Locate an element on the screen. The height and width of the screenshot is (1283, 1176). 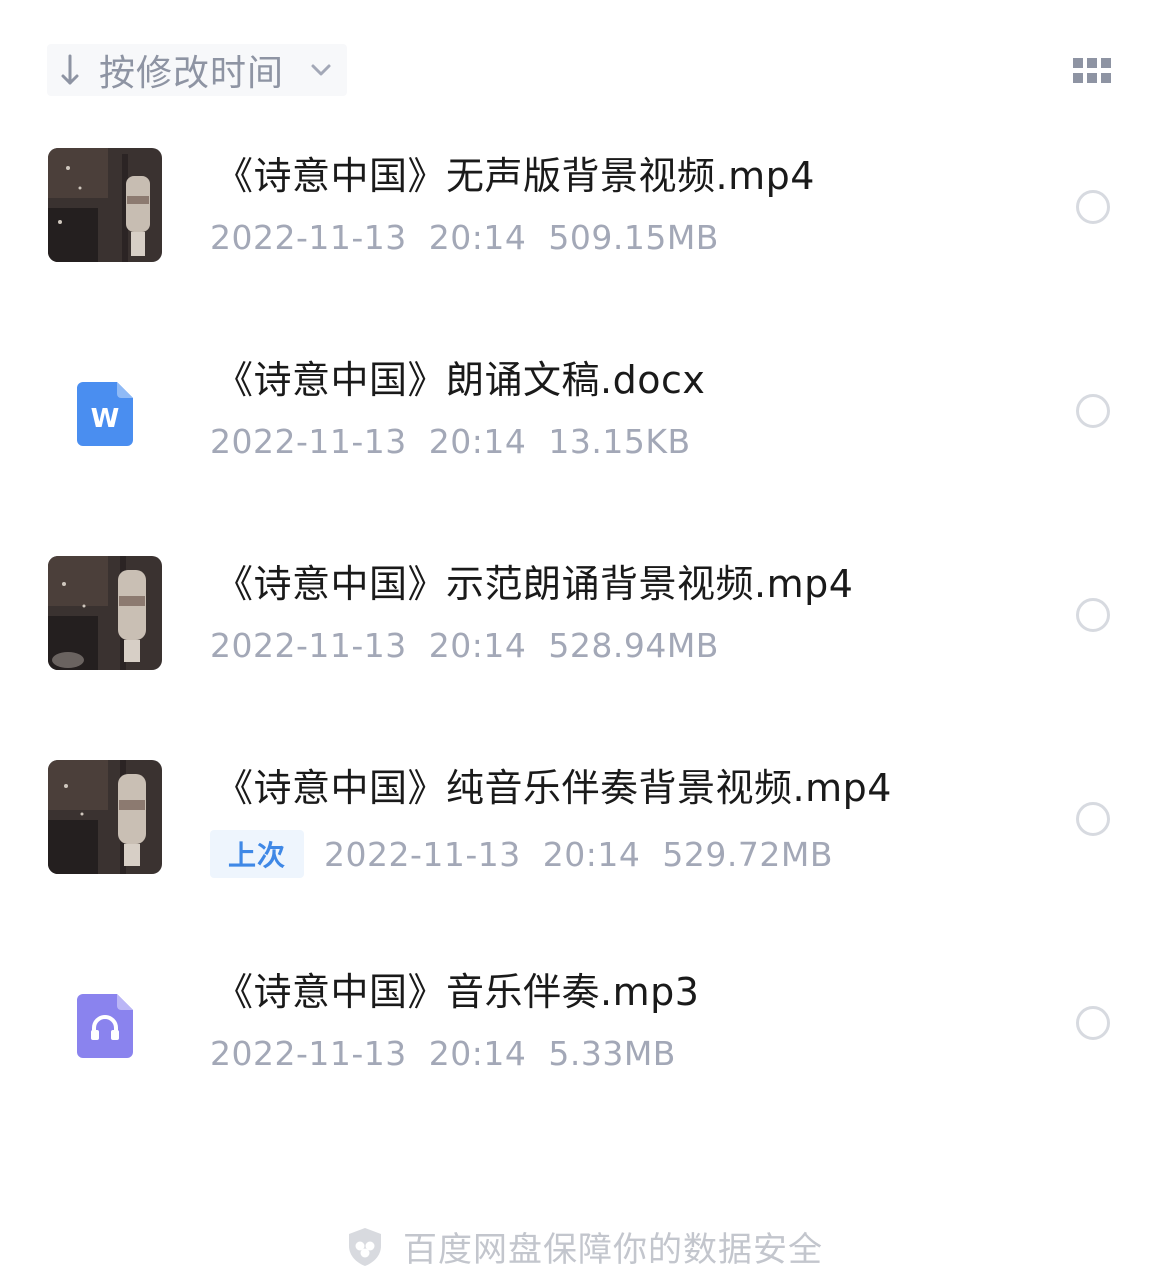
file-meta: 上次 2022-11-13 20:14 529.72MB is located at coordinates (521, 854).